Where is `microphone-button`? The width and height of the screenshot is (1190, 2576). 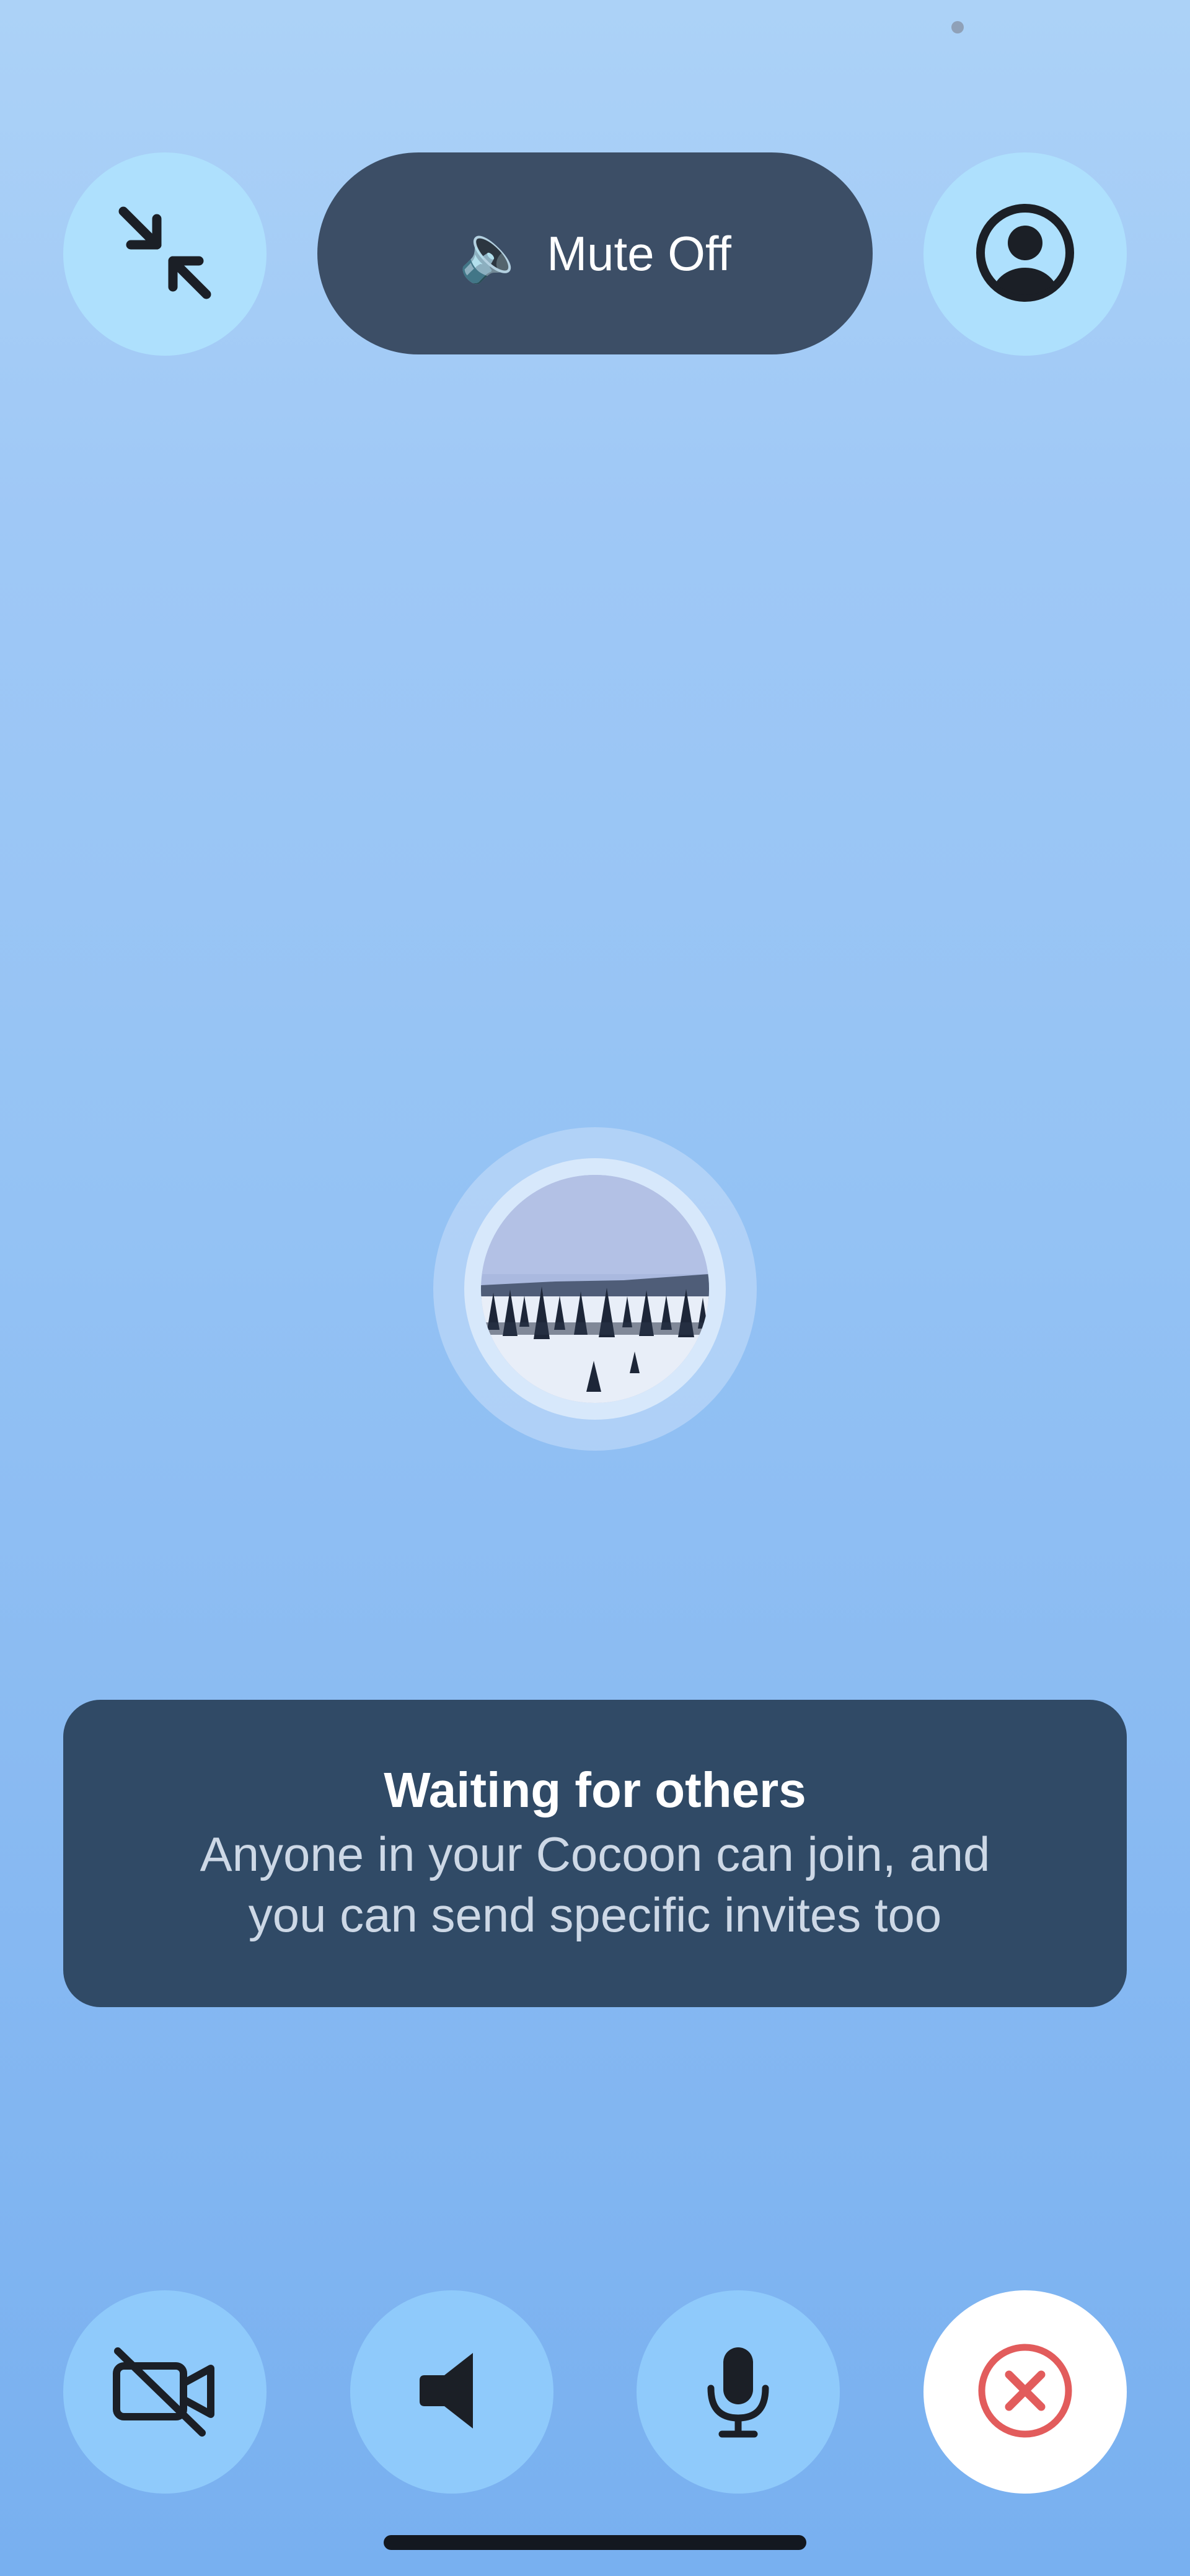
microphone-button is located at coordinates (738, 2392).